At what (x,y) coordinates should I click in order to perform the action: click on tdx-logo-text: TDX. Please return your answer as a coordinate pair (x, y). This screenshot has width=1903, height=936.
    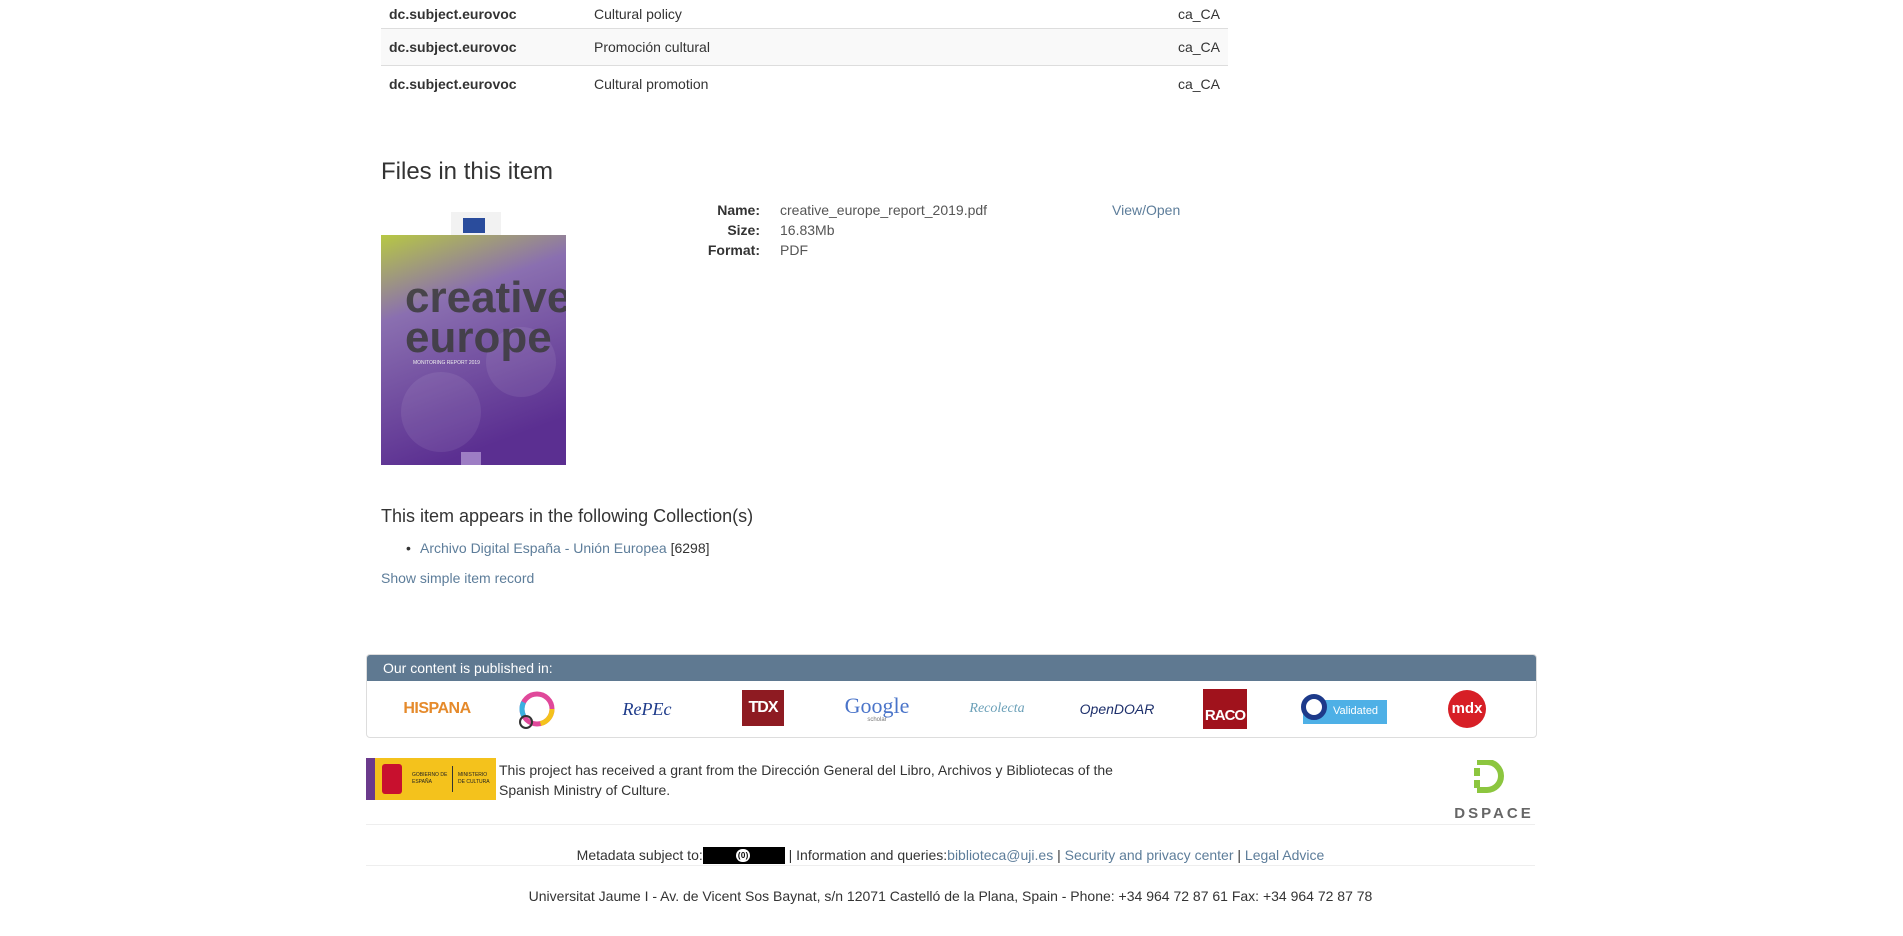
    Looking at the image, I should click on (763, 708).